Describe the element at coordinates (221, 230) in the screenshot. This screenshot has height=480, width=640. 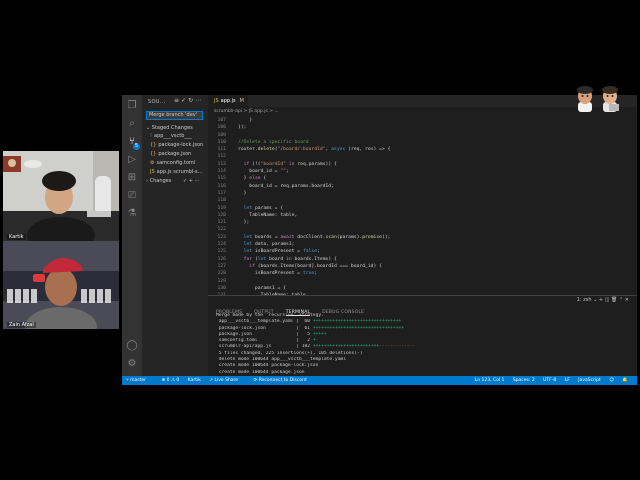
I see `line-number: 122` at that location.